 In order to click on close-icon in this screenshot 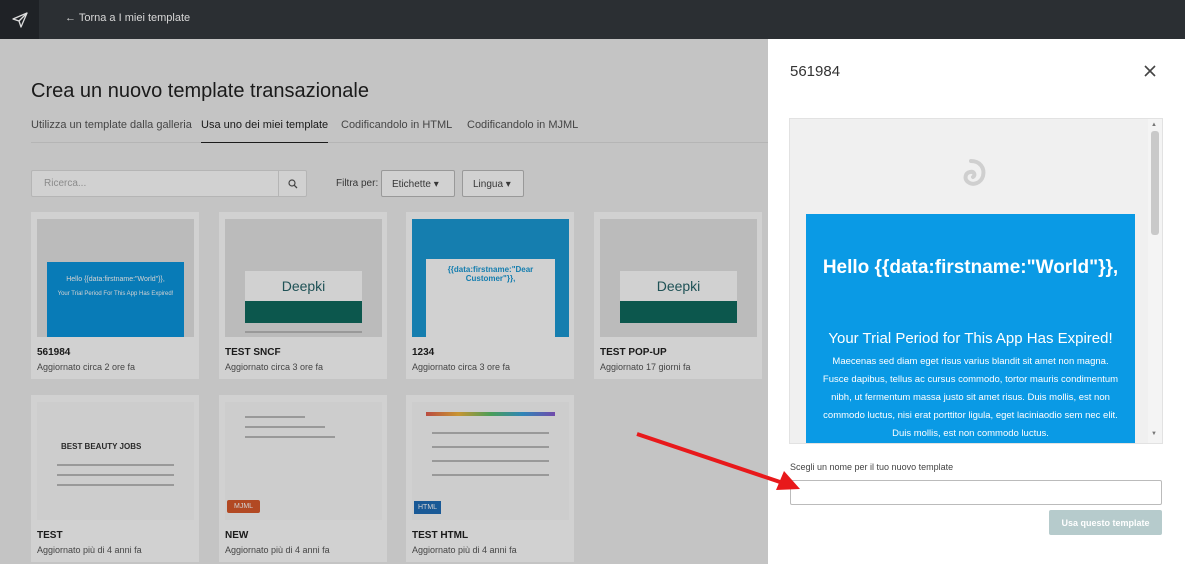, I will do `click(1150, 71)`.